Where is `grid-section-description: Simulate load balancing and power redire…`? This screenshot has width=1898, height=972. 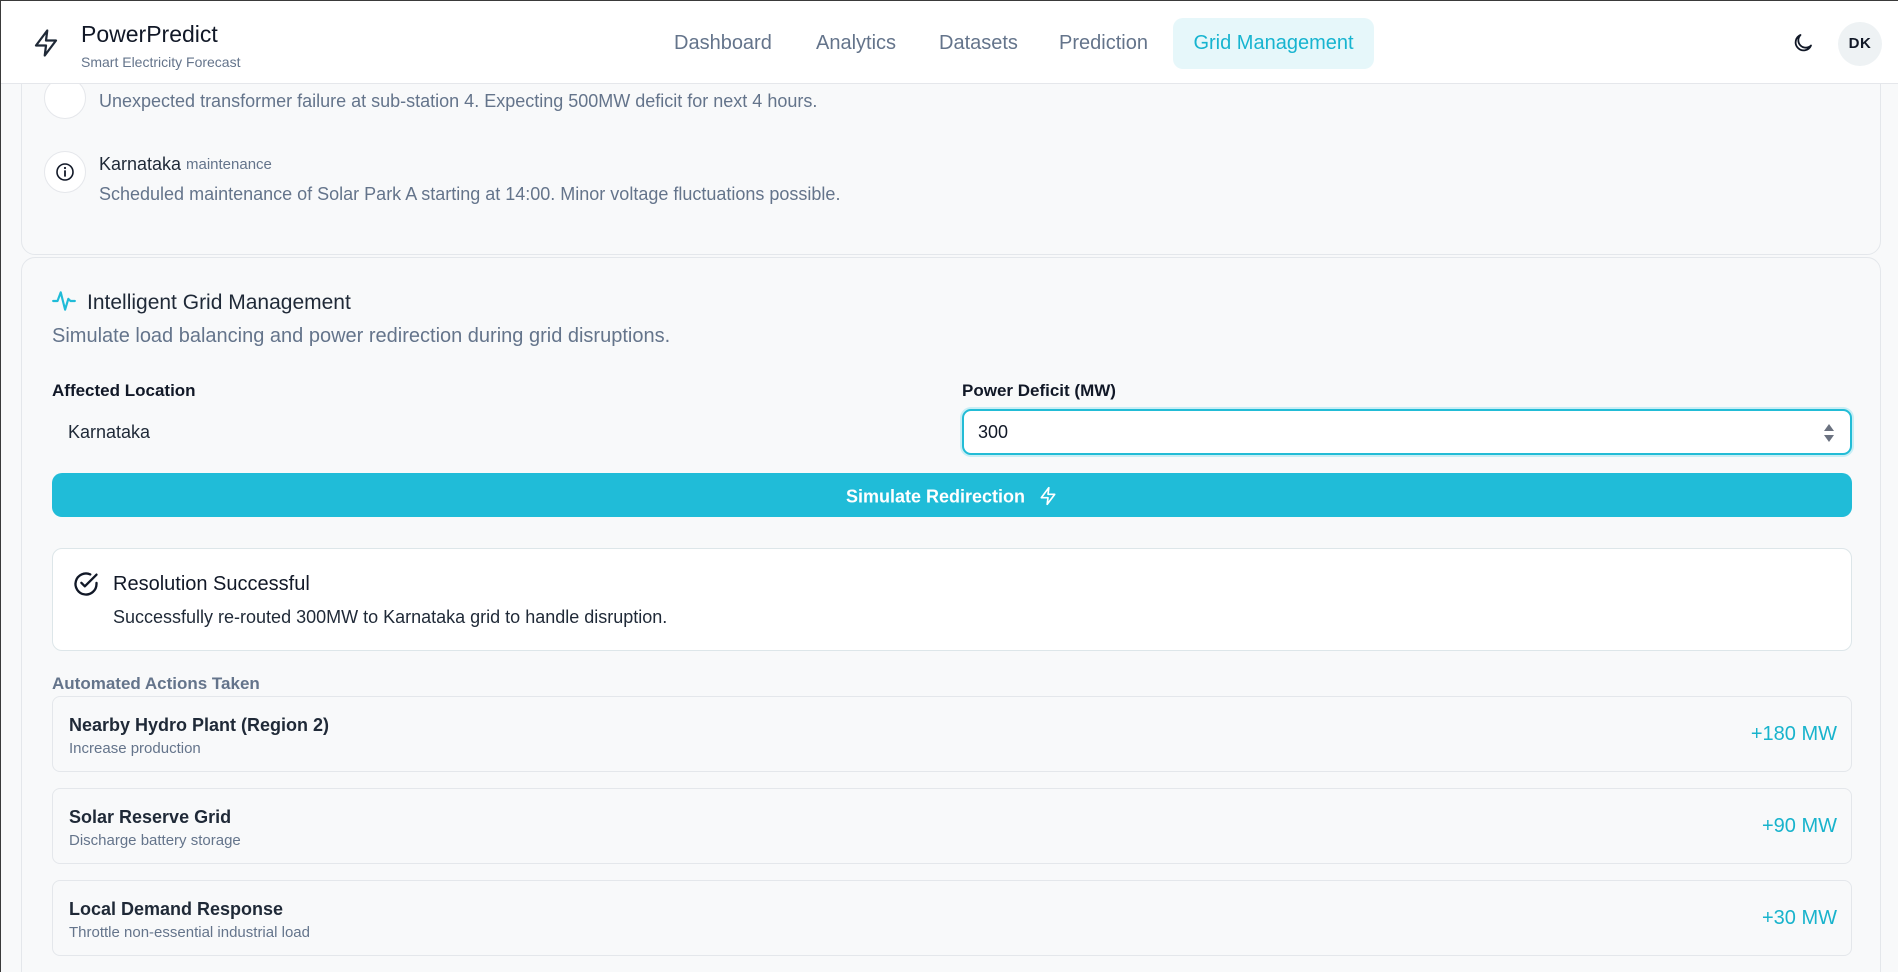 grid-section-description: Simulate load balancing and power redire… is located at coordinates (361, 336).